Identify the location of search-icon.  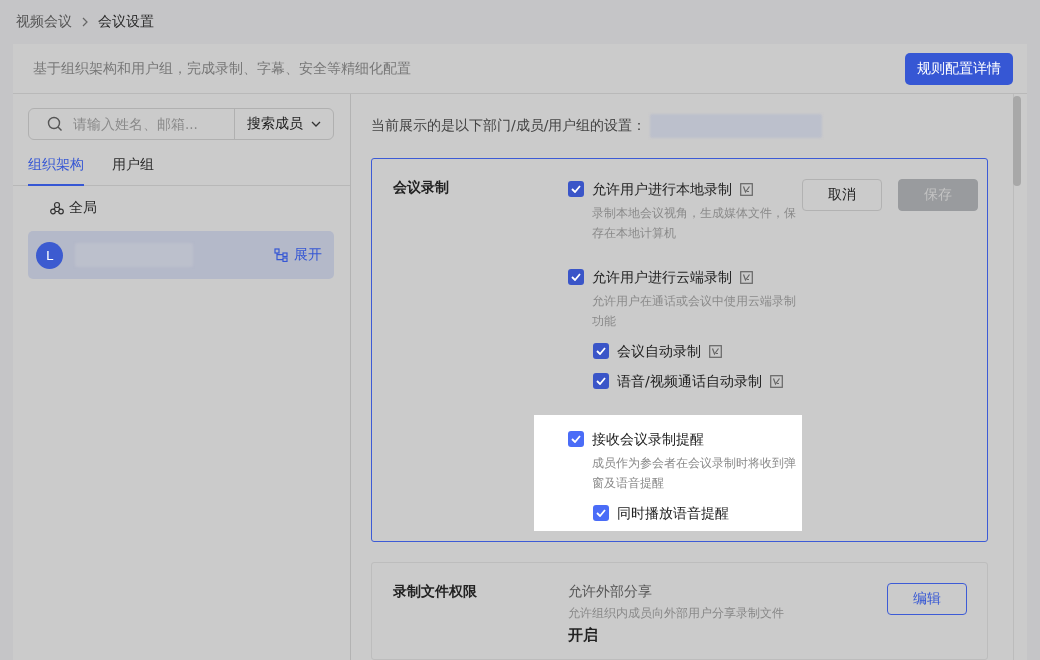
(55, 124).